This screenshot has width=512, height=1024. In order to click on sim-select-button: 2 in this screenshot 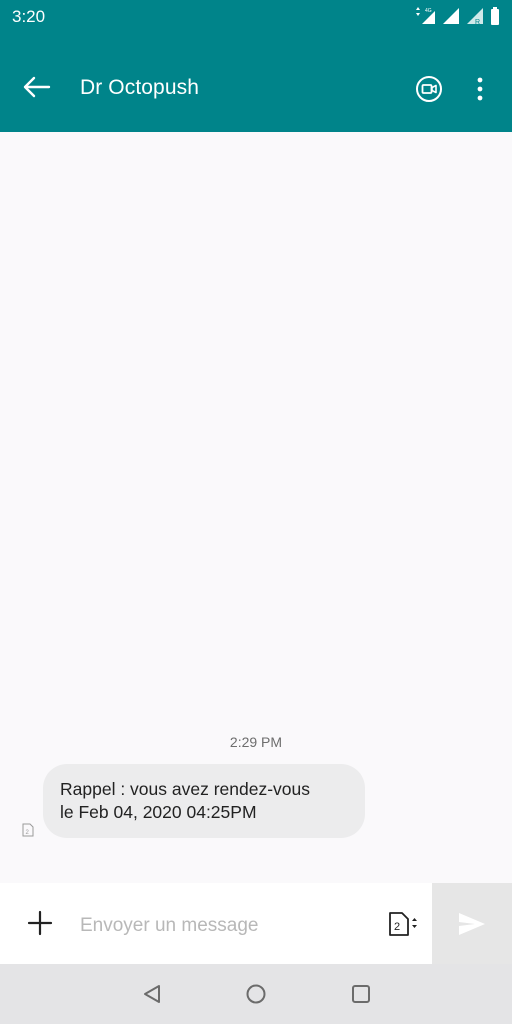, I will do `click(403, 924)`.